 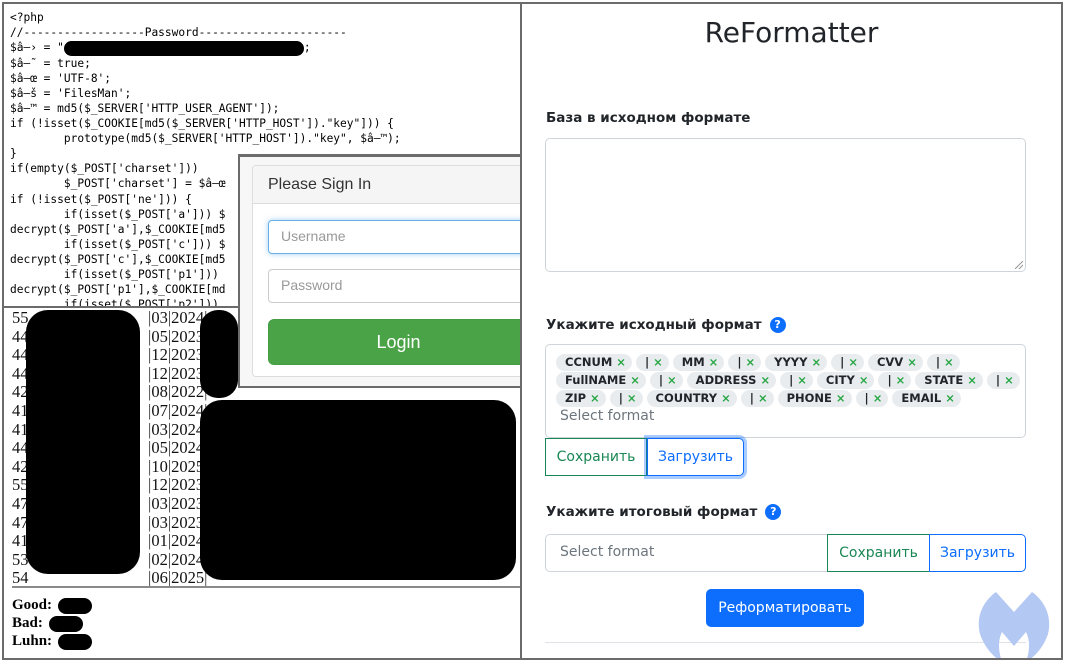 What do you see at coordinates (159, 392) in the screenshot?
I see `exp-month: 08` at bounding box center [159, 392].